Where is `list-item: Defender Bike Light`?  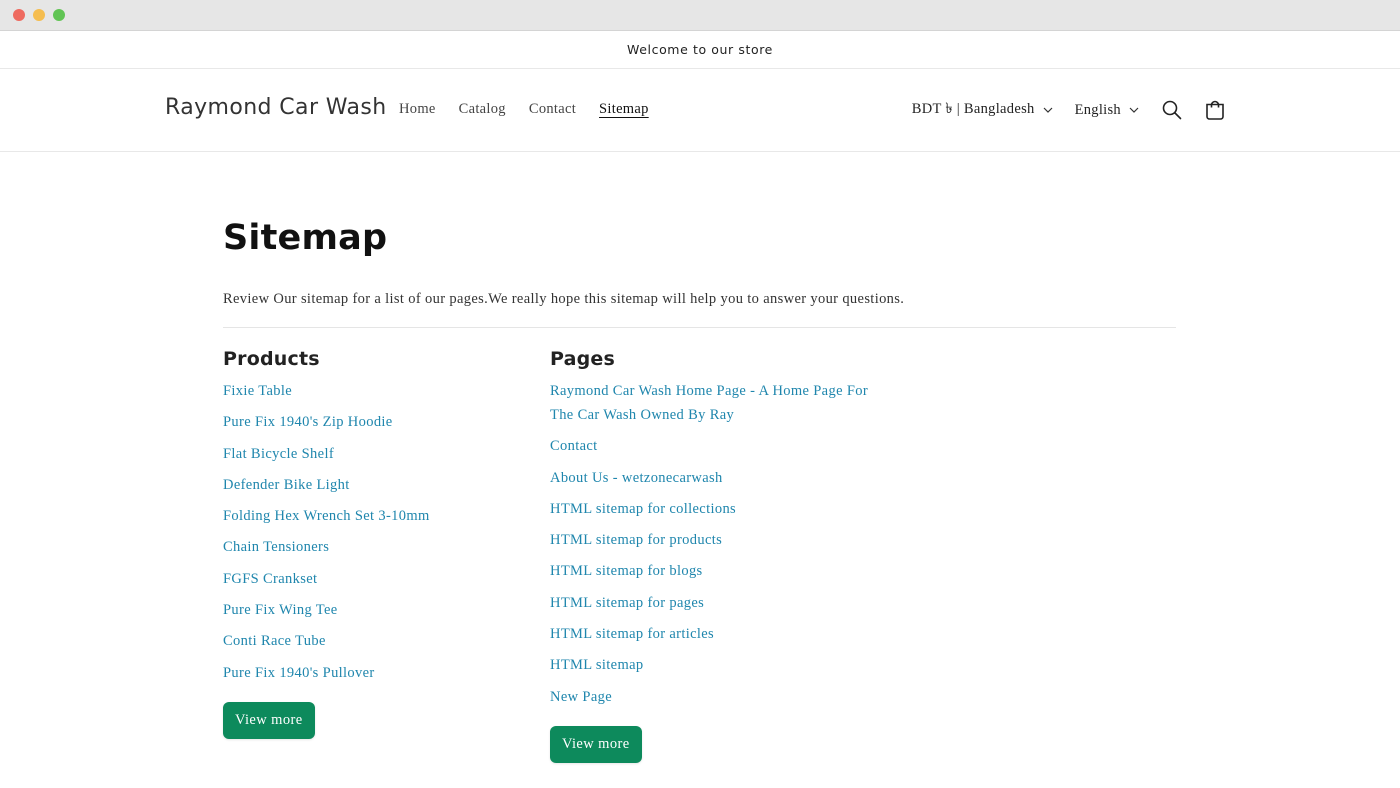 list-item: Defender Bike Light is located at coordinates (373, 485).